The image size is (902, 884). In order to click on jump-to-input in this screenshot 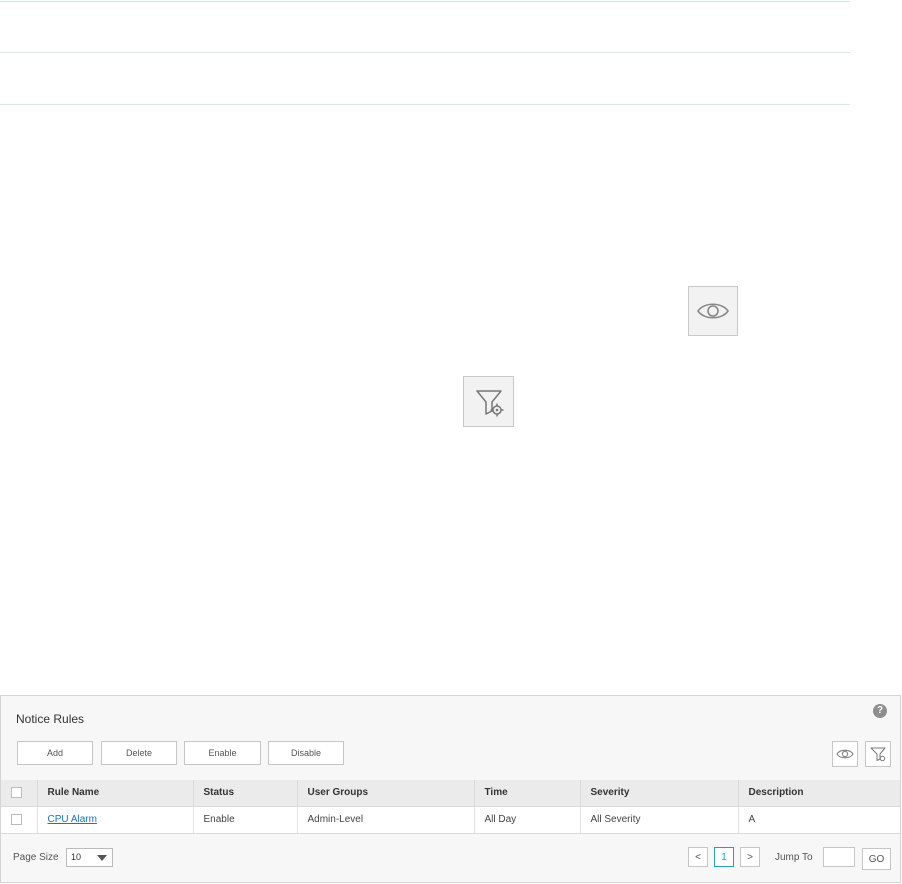, I will do `click(839, 857)`.